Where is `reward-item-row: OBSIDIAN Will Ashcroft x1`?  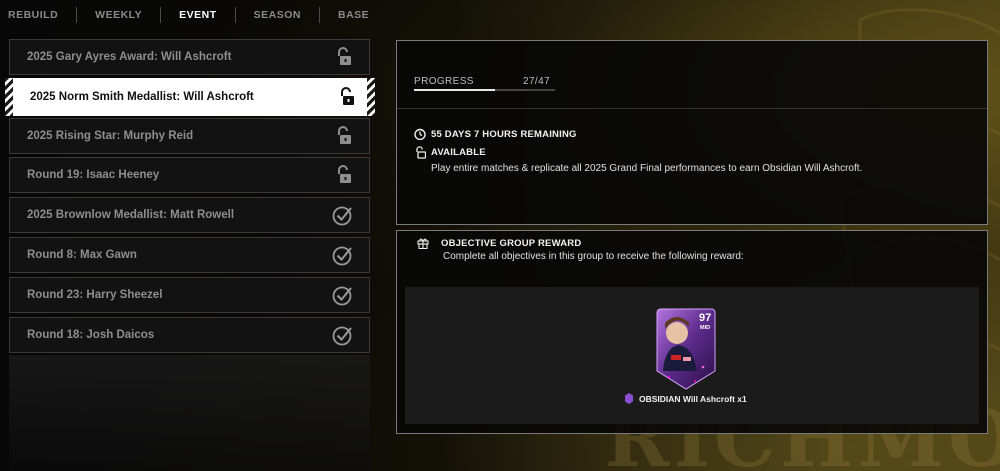 reward-item-row: OBSIDIAN Will Ashcroft x1 is located at coordinates (686, 398).